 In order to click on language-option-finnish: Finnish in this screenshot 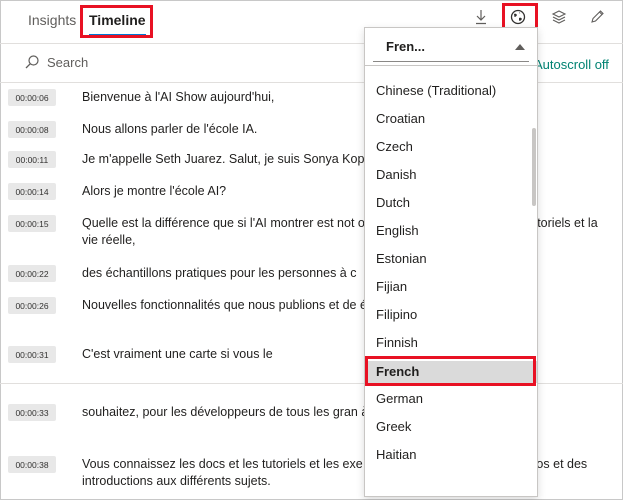, I will do `click(451, 343)`.